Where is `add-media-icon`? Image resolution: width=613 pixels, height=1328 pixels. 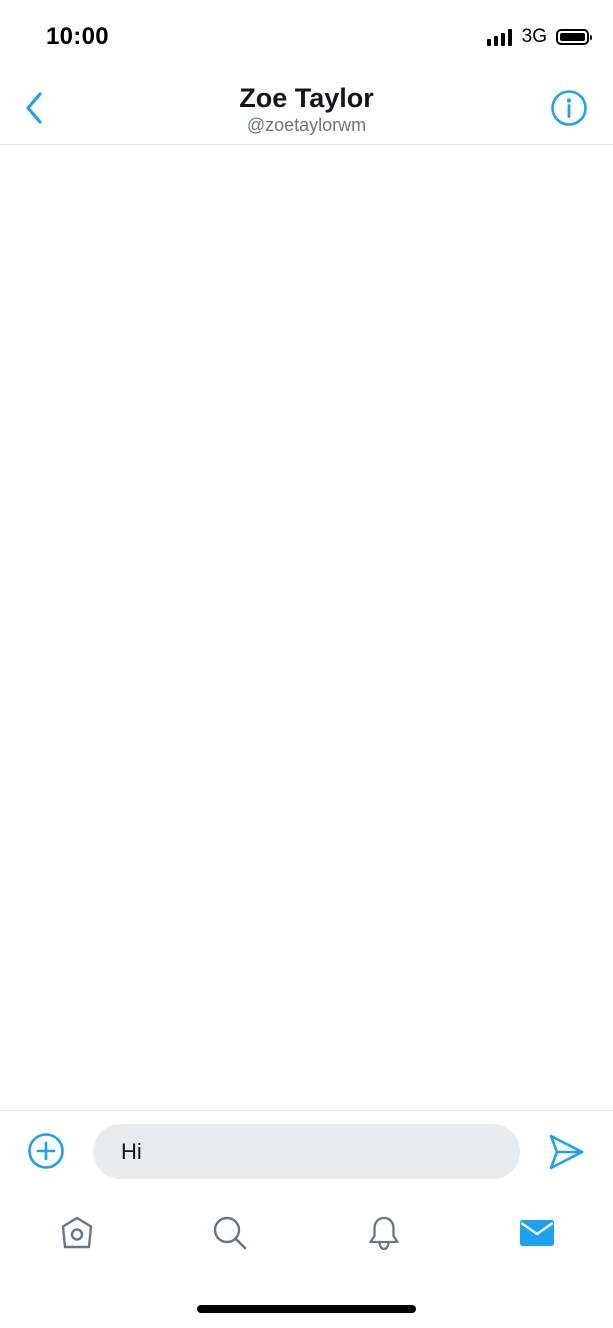 add-media-icon is located at coordinates (46, 1151).